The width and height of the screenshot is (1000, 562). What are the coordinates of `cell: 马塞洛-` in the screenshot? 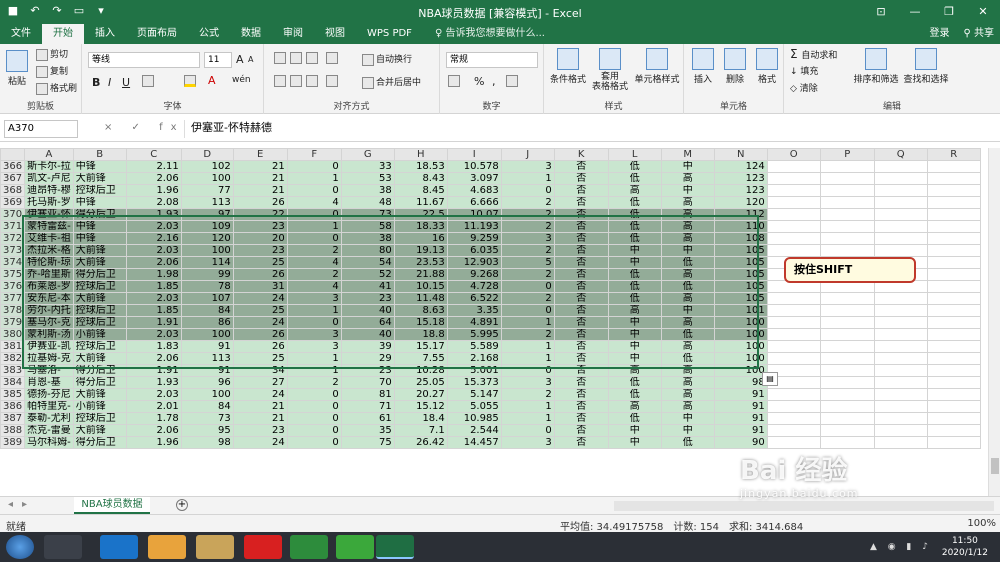 It's located at (49, 370).